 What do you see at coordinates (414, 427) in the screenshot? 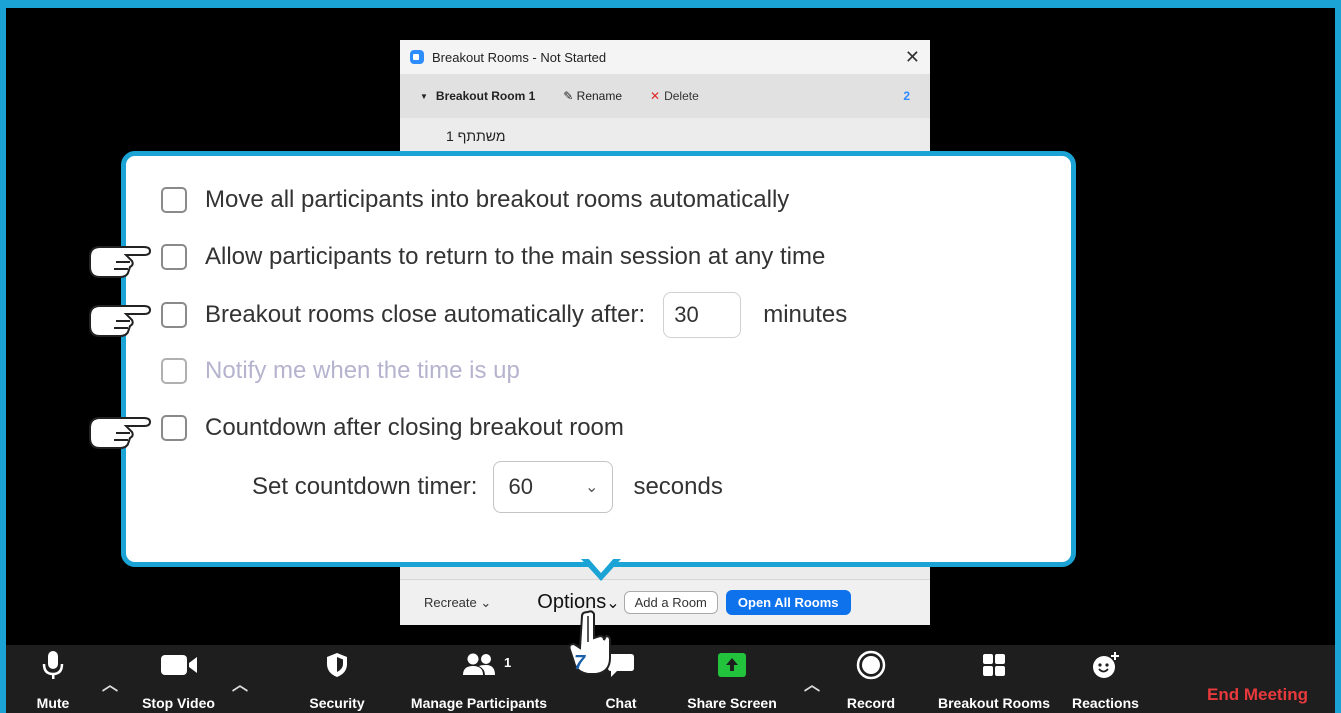
I see `option-countdown-label: Countdown after closing breakout room` at bounding box center [414, 427].